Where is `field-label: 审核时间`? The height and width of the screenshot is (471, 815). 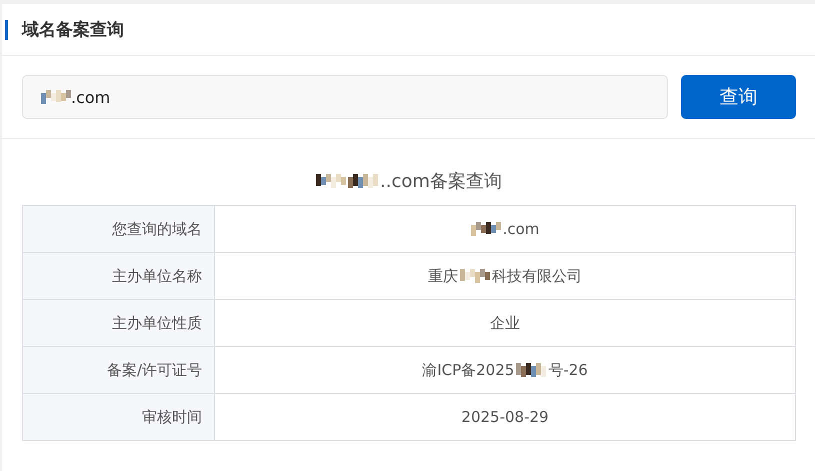
field-label: 审核时间 is located at coordinates (118, 417).